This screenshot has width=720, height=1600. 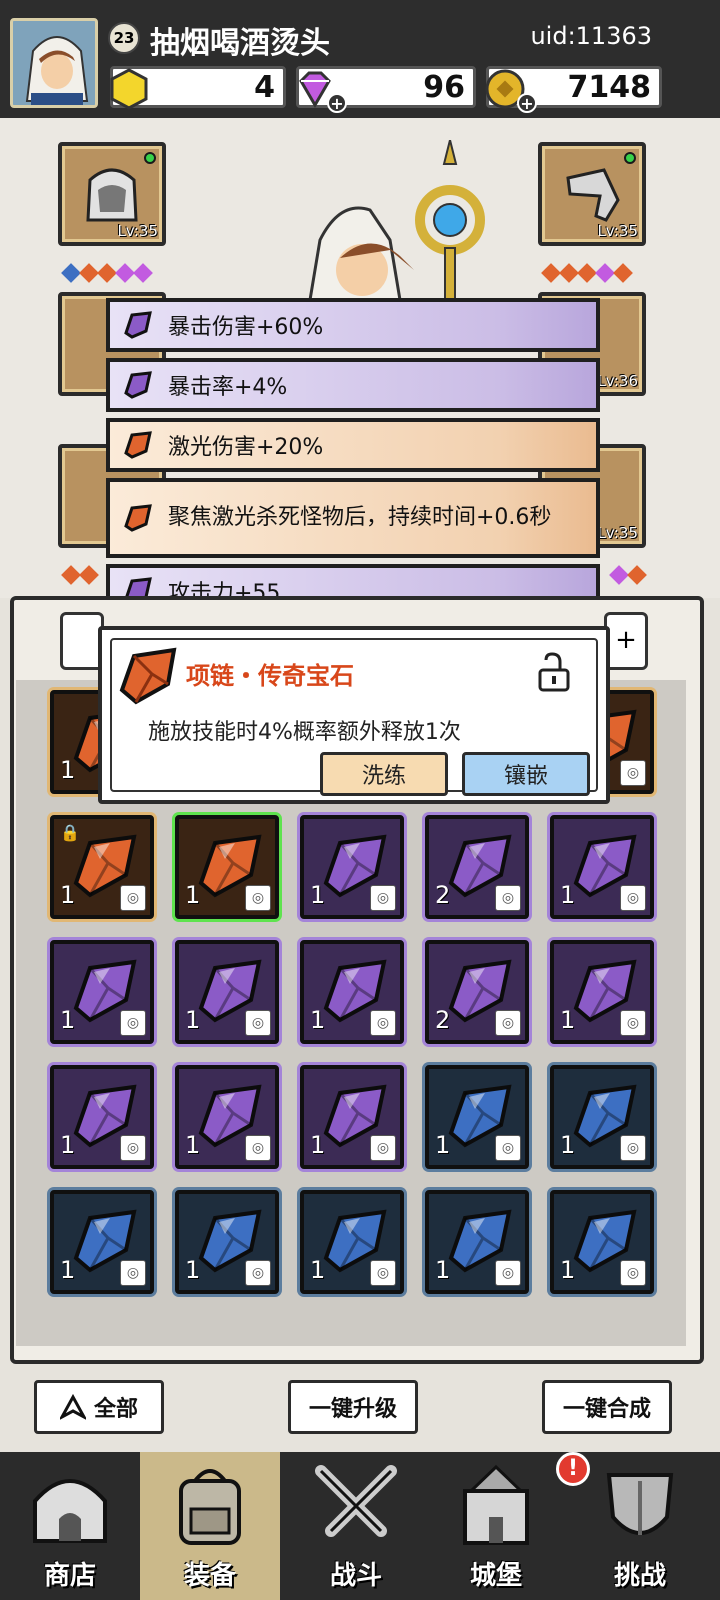 What do you see at coordinates (353, 1407) in the screenshot?
I see `upgrade-all-button: 一键升级` at bounding box center [353, 1407].